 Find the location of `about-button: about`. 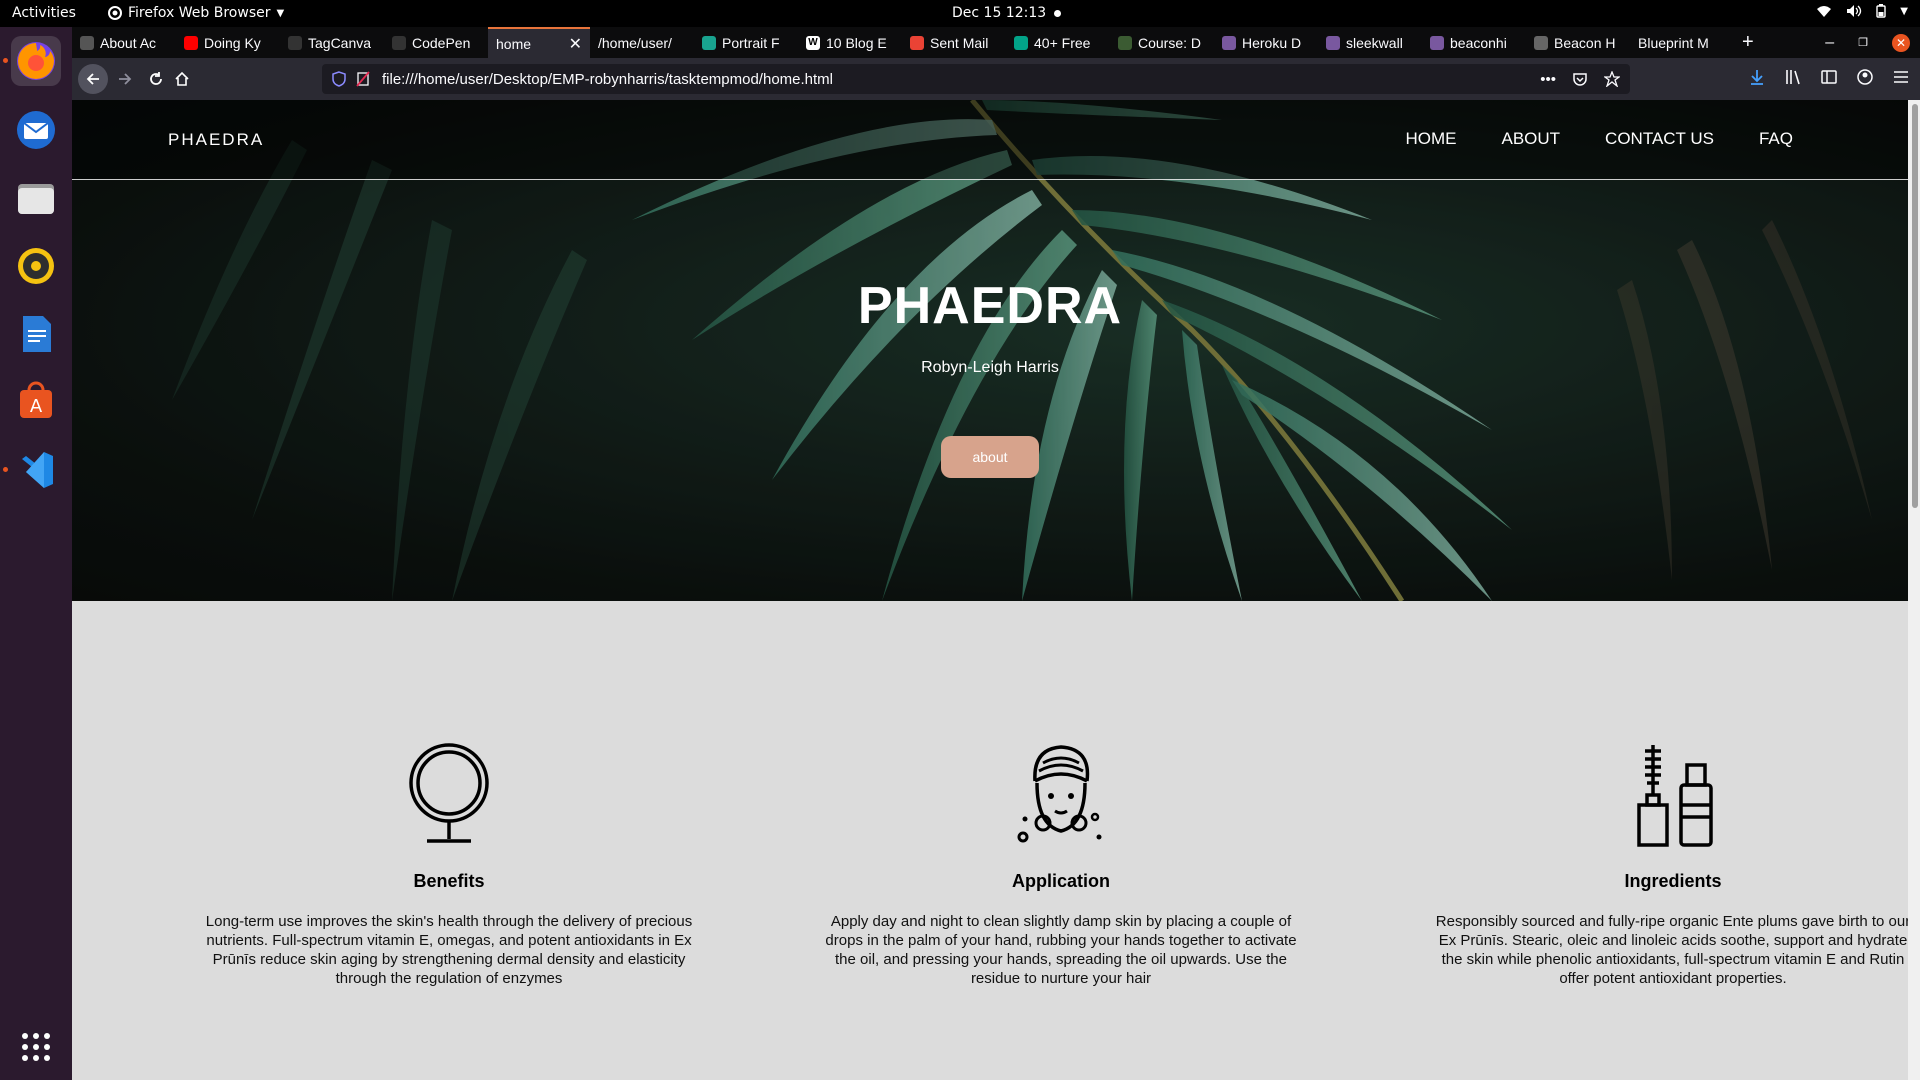

about-button: about is located at coordinates (990, 457).